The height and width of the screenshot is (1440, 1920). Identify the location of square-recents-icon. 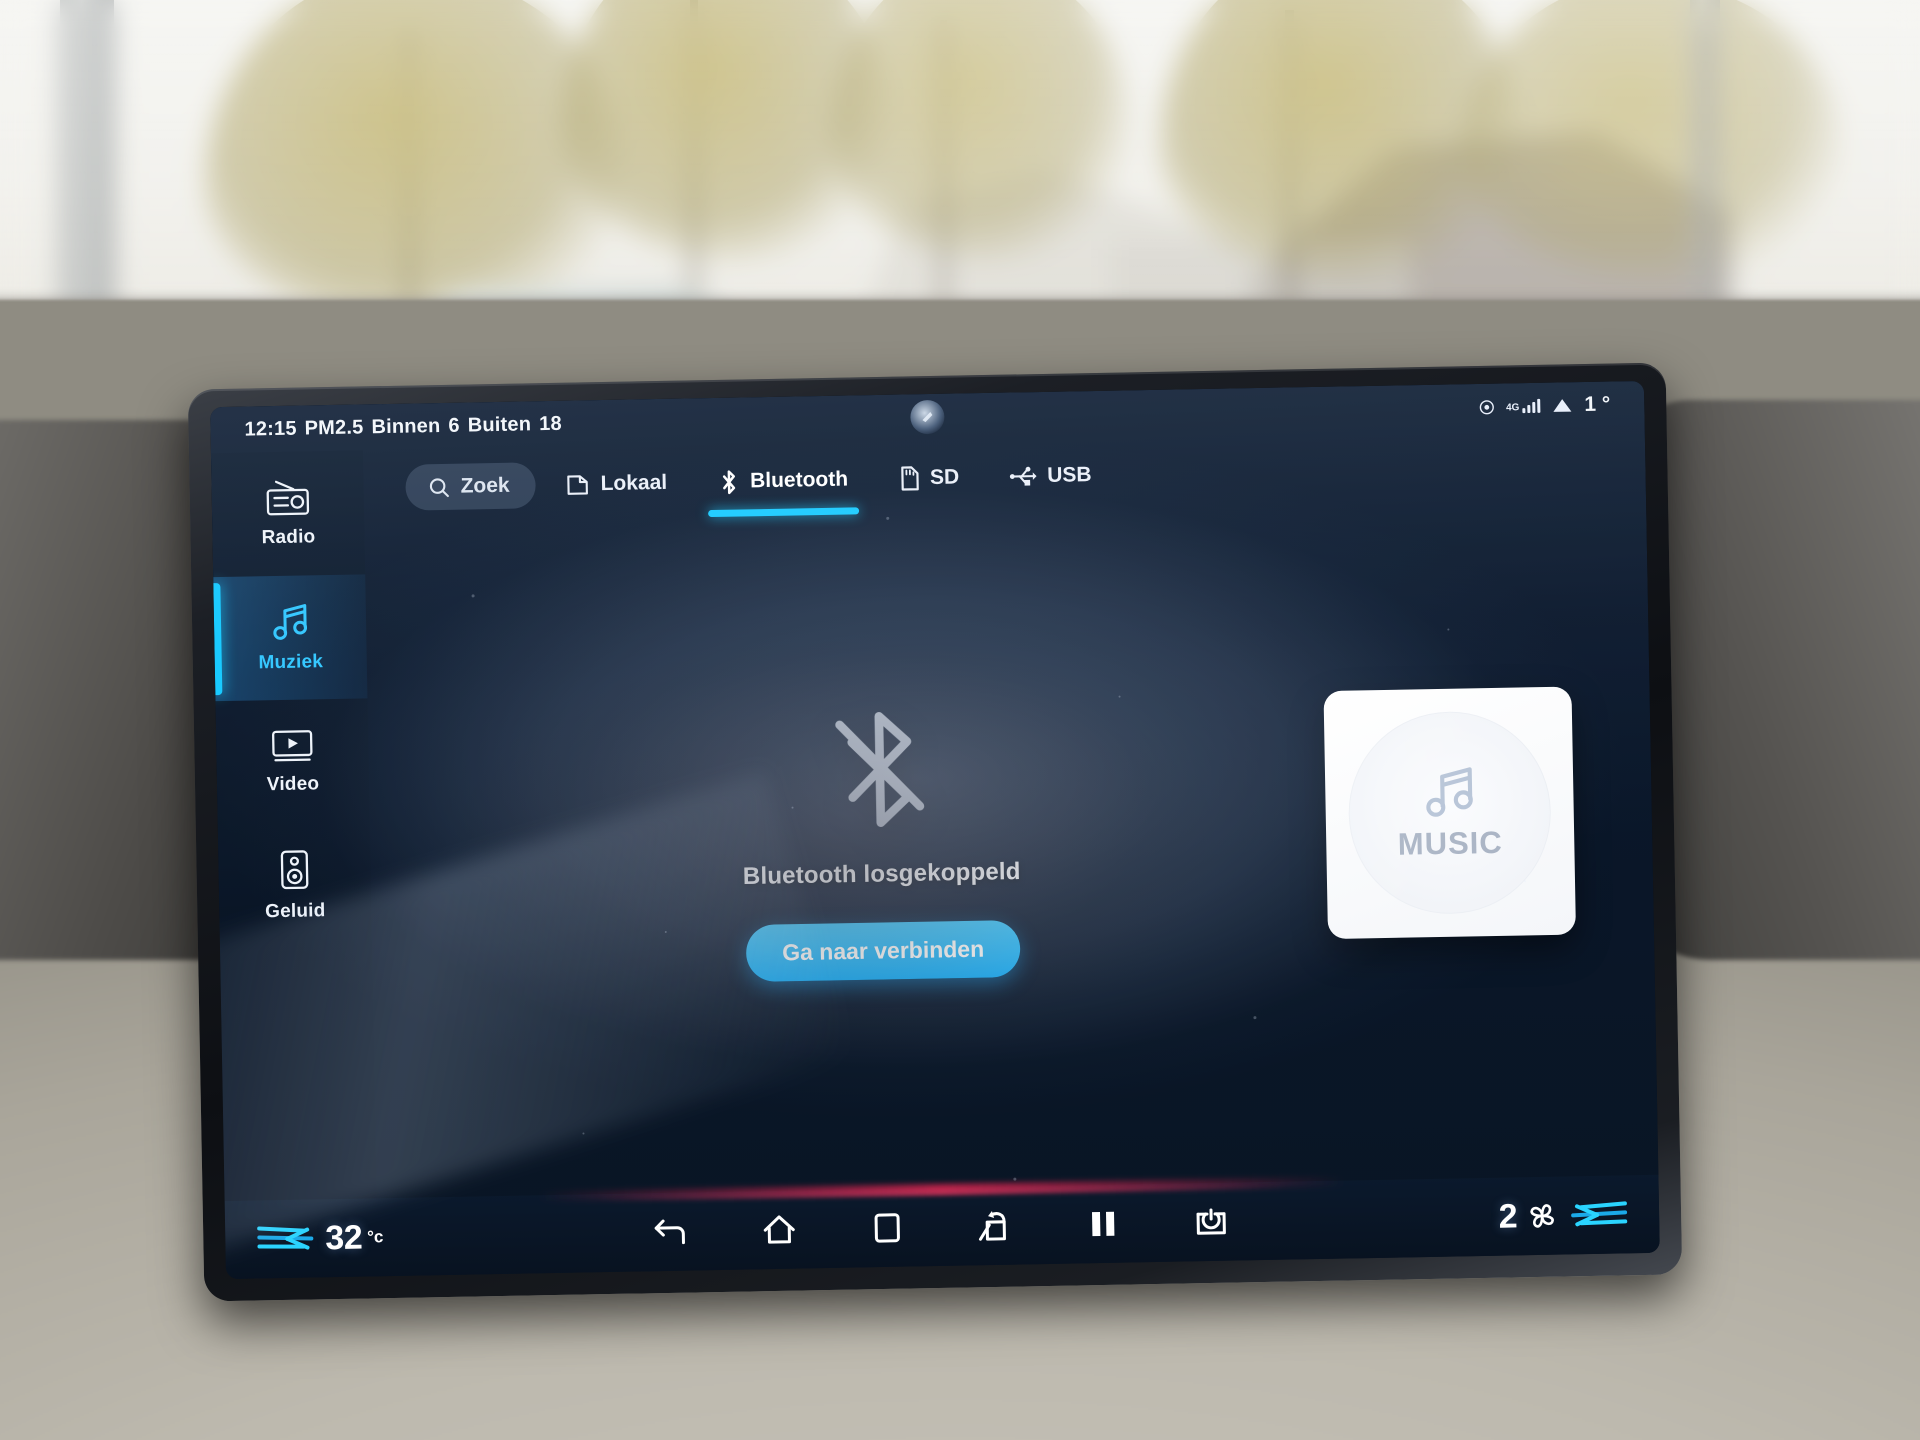
(887, 1228).